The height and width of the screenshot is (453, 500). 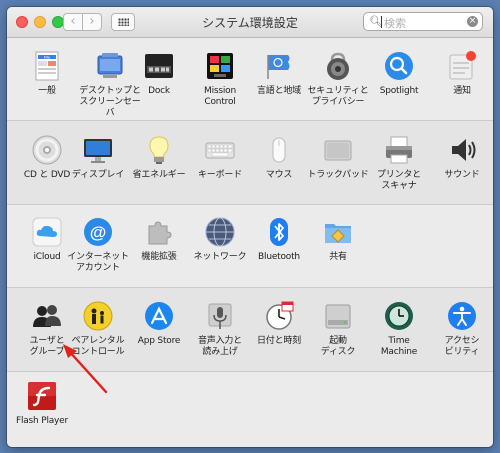 What do you see at coordinates (462, 346) in the screenshot?
I see `pref-pane-label: アクセシ ビリティ` at bounding box center [462, 346].